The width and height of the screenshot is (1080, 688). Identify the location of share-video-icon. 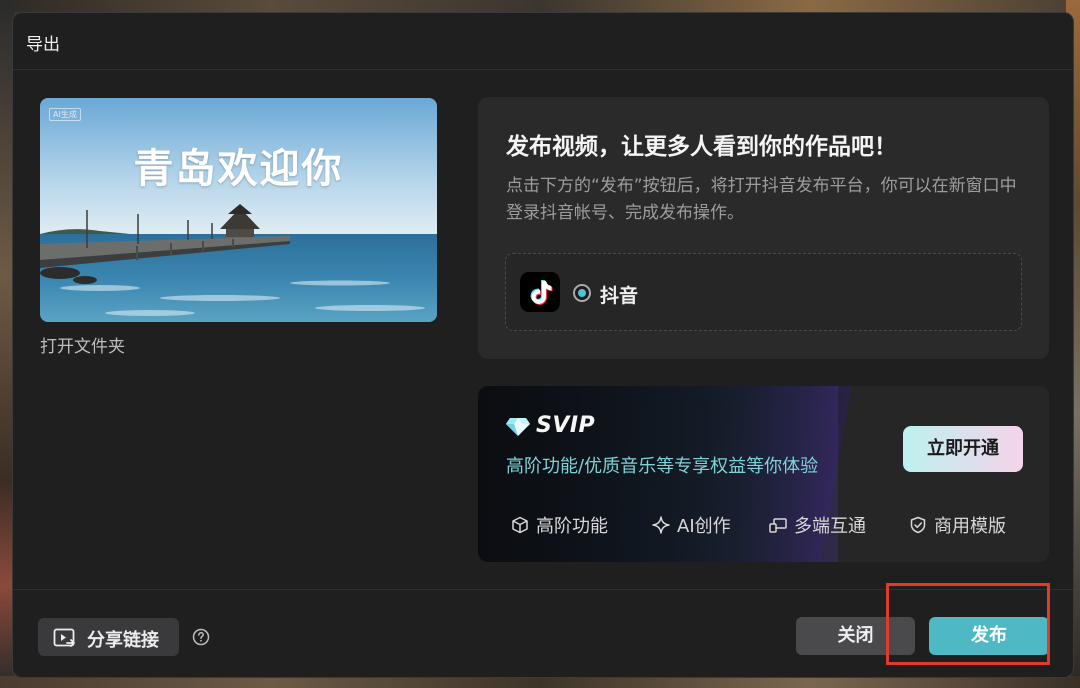
(64, 637).